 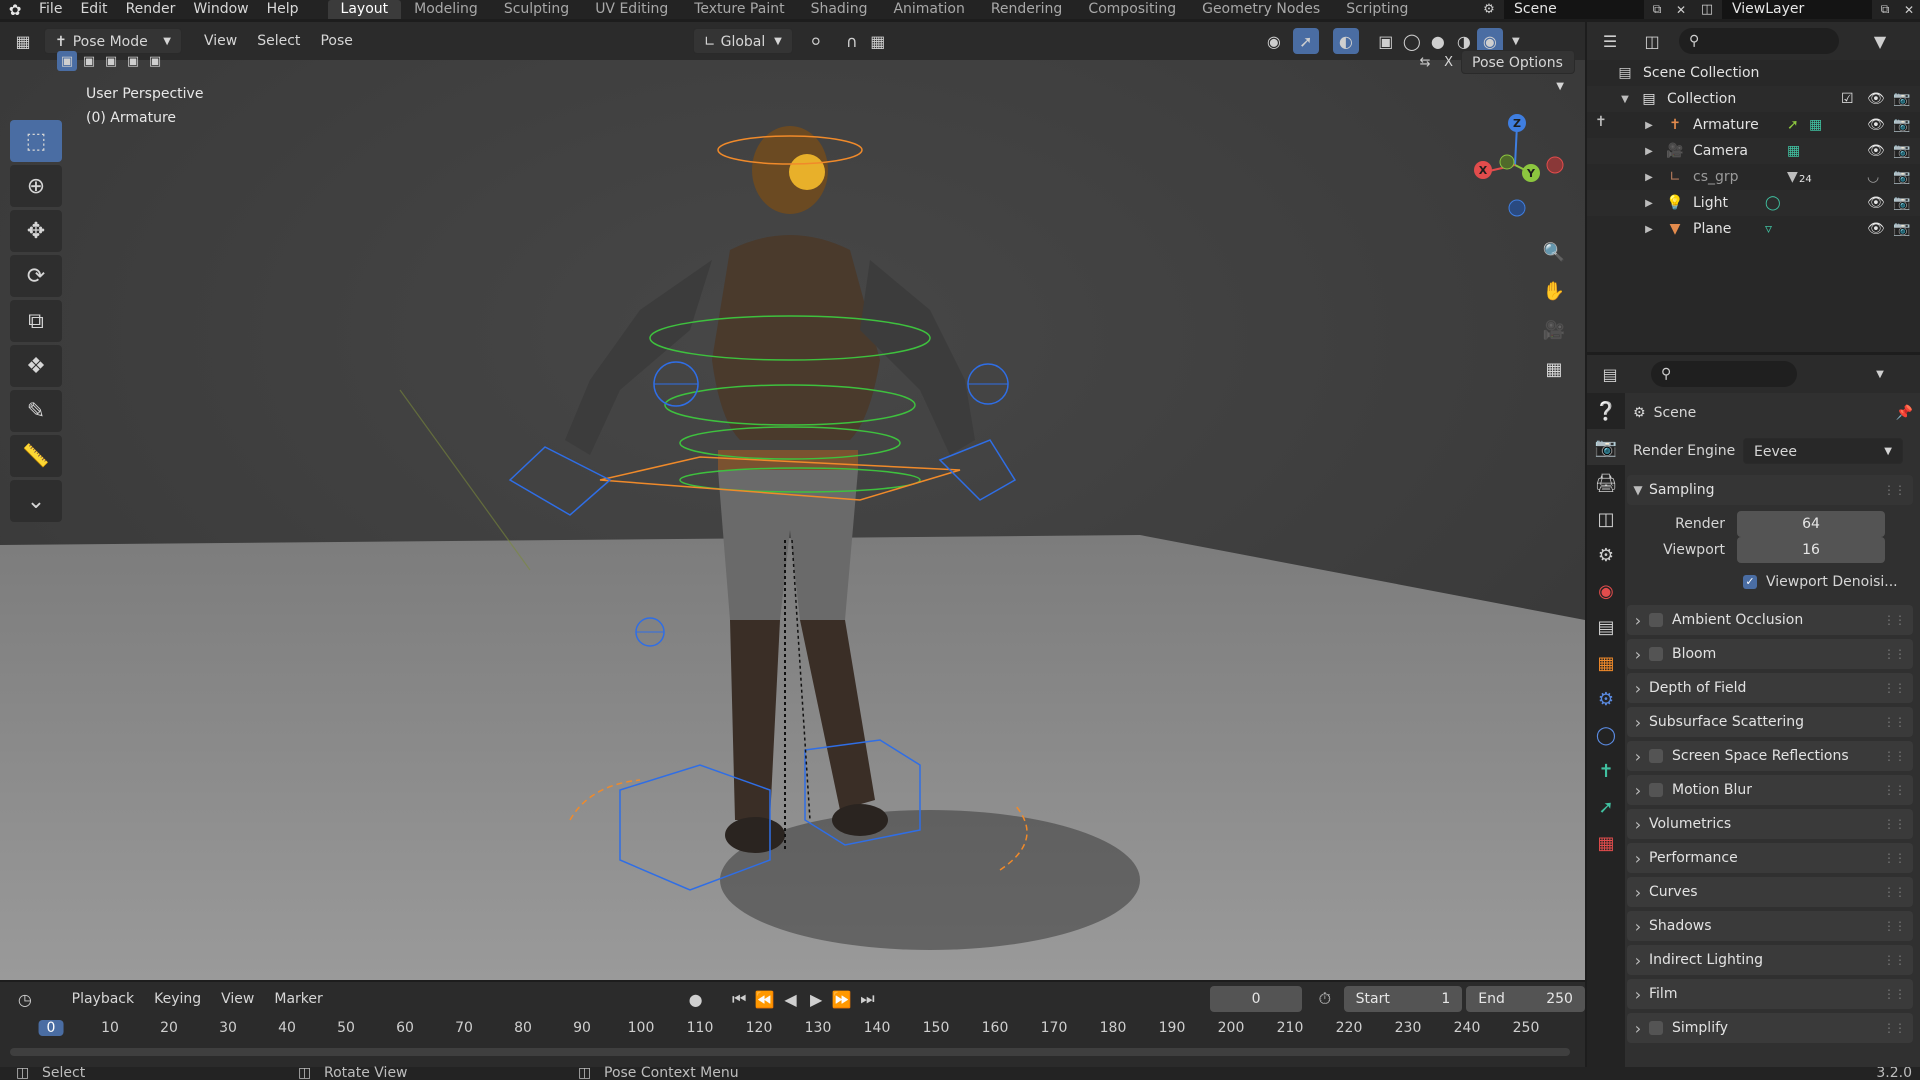 I want to click on render-engine-dropdown: Eevee ▼, so click(x=1823, y=451).